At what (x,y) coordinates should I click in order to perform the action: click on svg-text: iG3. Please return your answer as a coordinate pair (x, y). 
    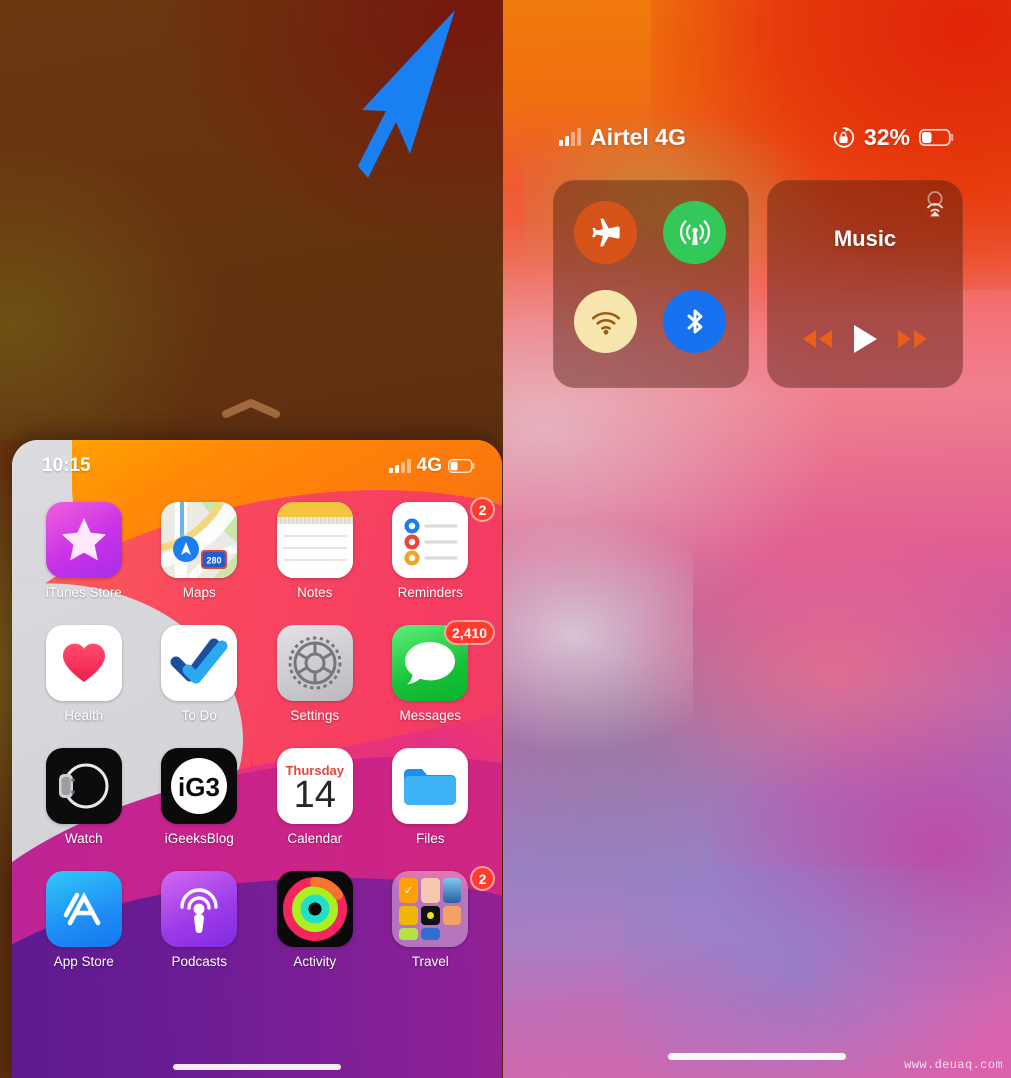
    Looking at the image, I should click on (199, 787).